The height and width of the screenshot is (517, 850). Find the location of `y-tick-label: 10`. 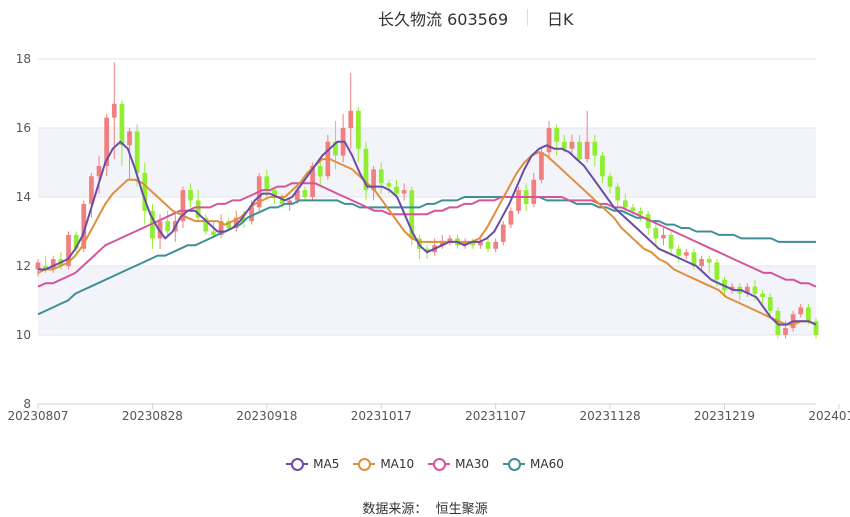

y-tick-label: 10 is located at coordinates (23, 335).